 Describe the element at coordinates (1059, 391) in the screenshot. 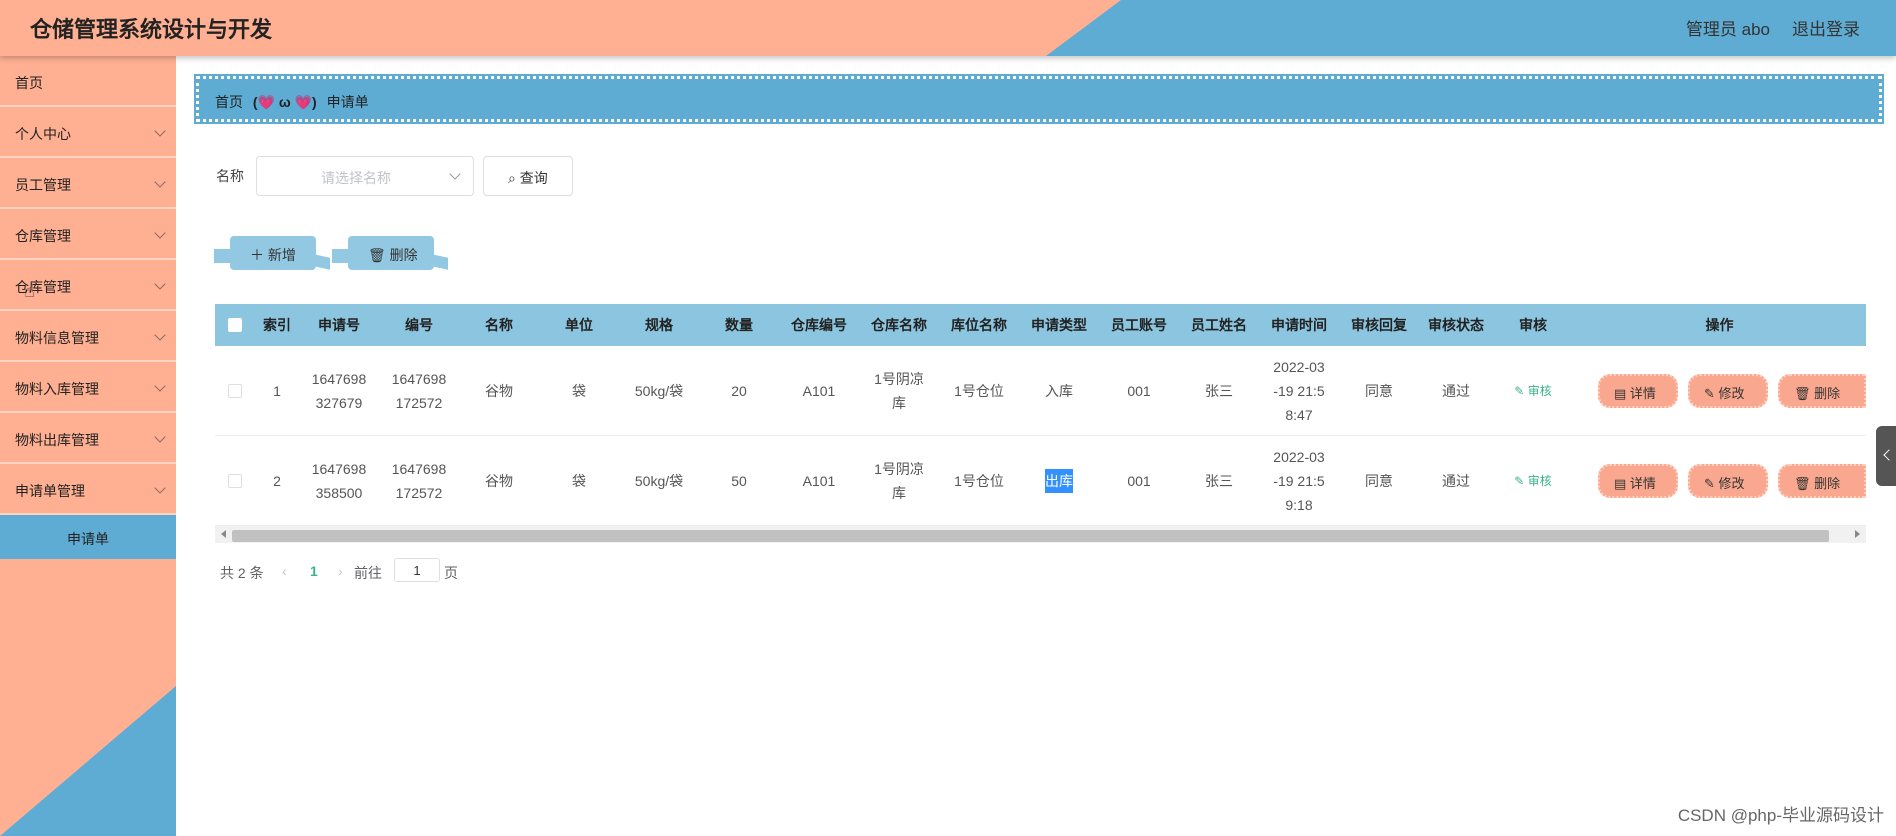

I see `cell-type: 入库` at that location.